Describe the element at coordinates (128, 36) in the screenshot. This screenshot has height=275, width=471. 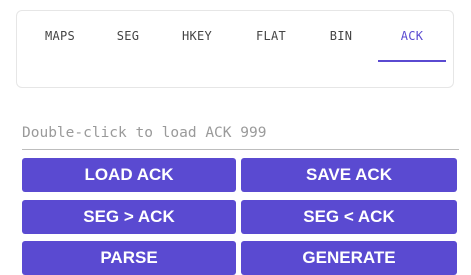
I see `tab-seg: SEG` at that location.